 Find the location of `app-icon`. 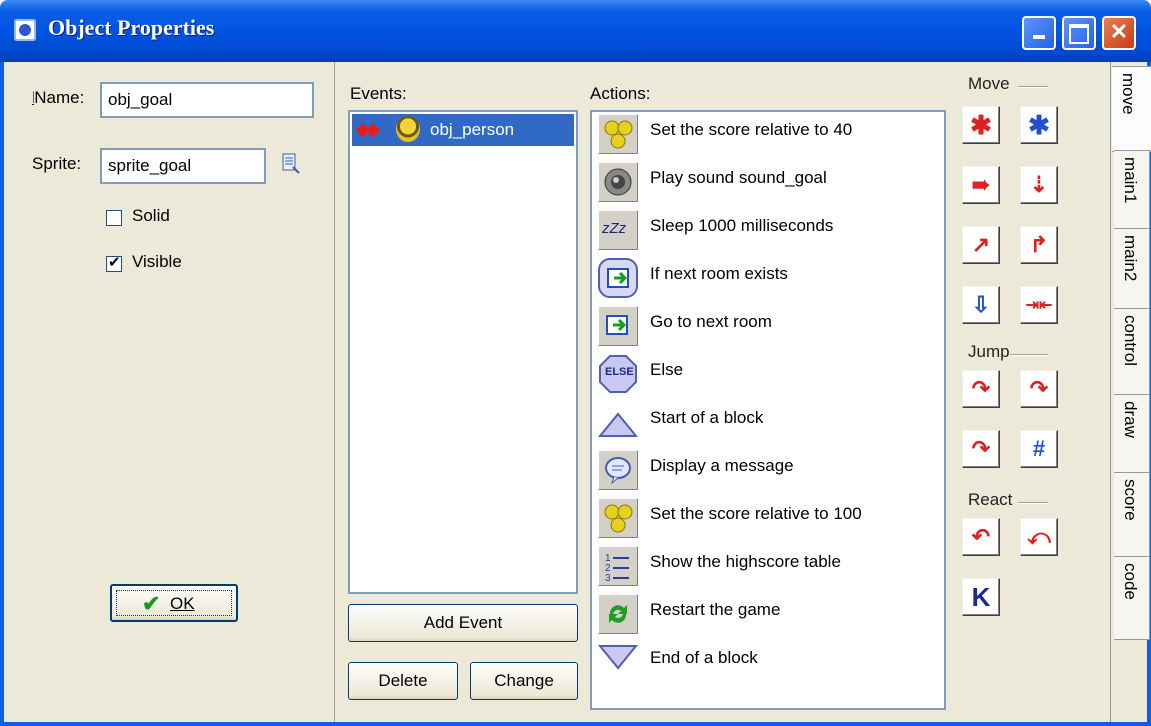

app-icon is located at coordinates (25, 30).